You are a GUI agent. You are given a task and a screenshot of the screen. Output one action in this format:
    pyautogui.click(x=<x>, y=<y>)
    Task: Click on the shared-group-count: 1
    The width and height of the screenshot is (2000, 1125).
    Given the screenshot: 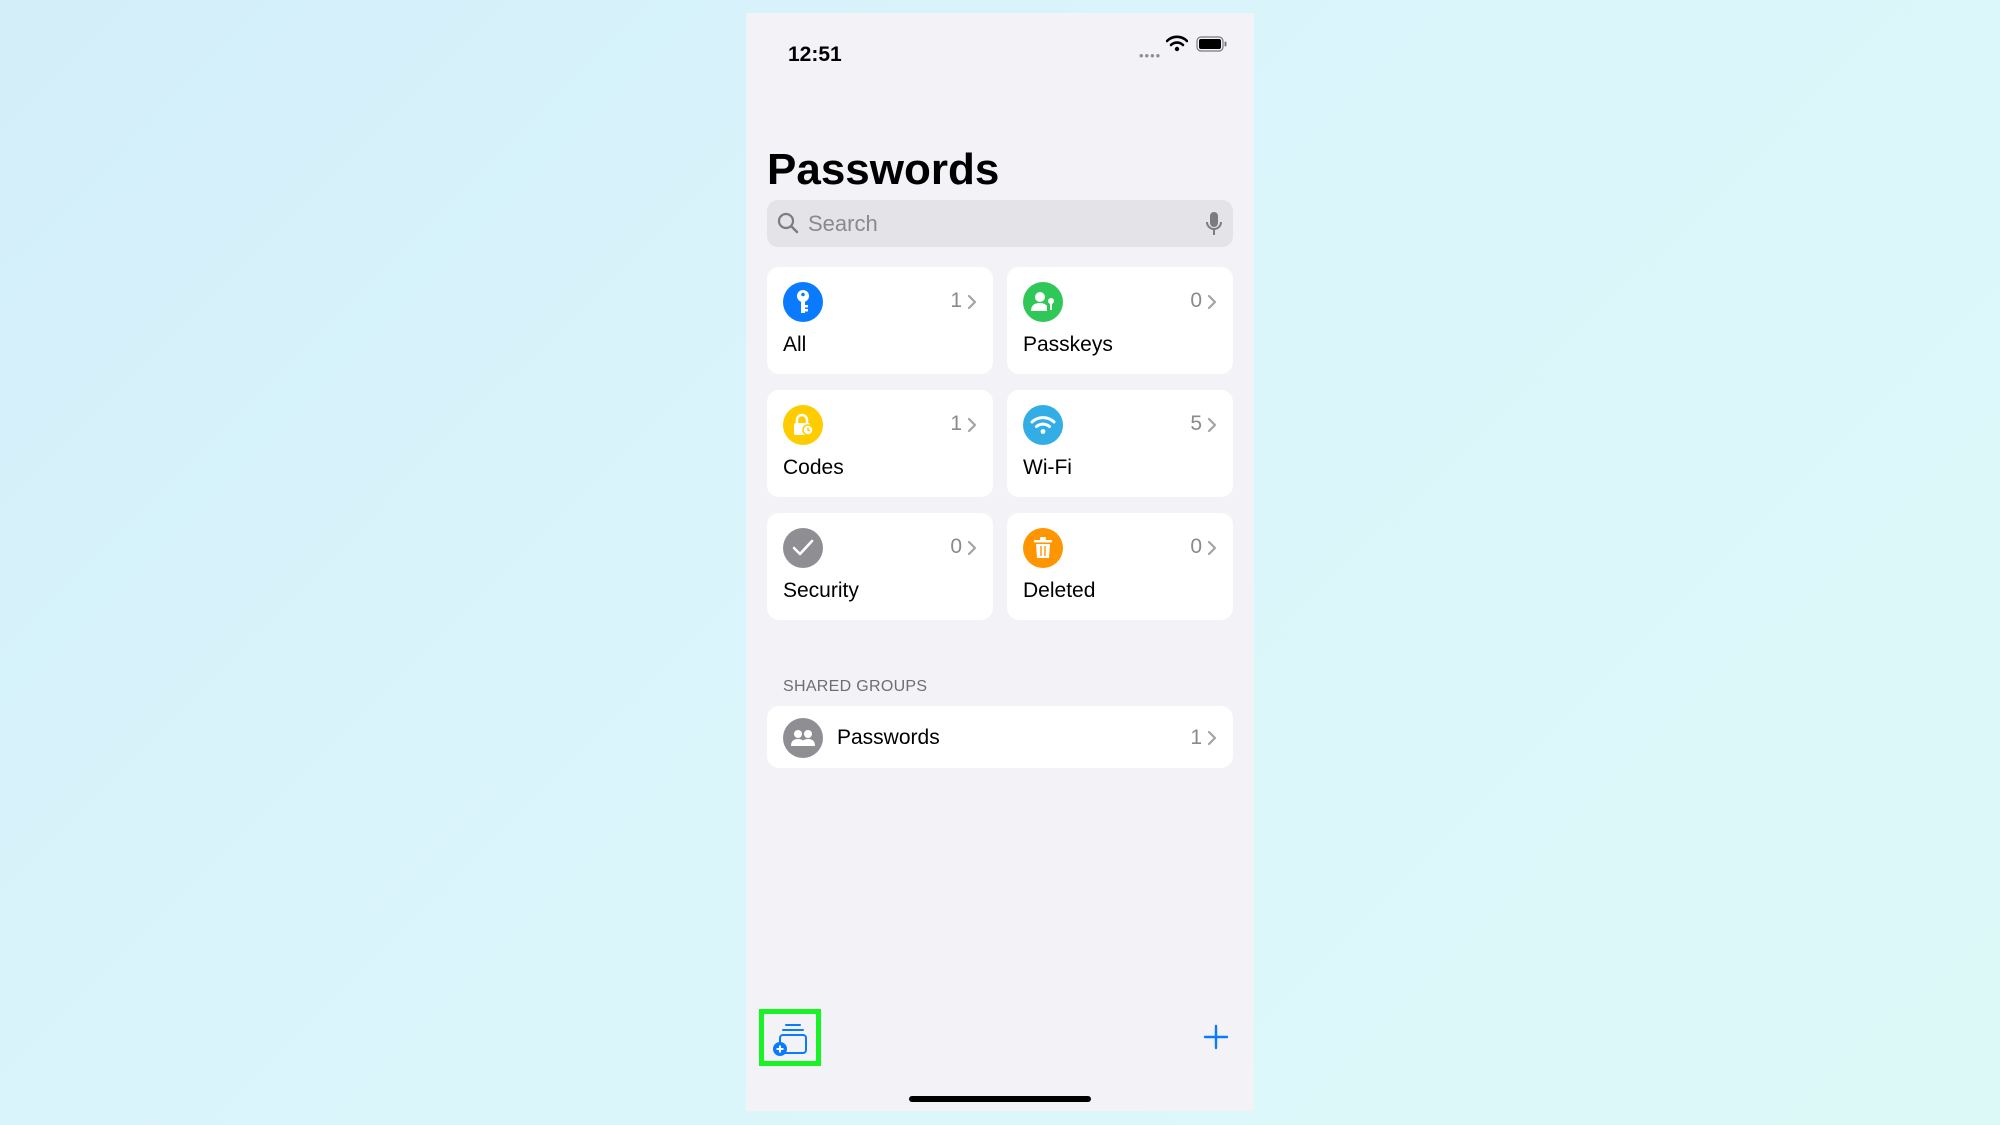 What is the action you would take?
    pyautogui.click(x=1196, y=737)
    